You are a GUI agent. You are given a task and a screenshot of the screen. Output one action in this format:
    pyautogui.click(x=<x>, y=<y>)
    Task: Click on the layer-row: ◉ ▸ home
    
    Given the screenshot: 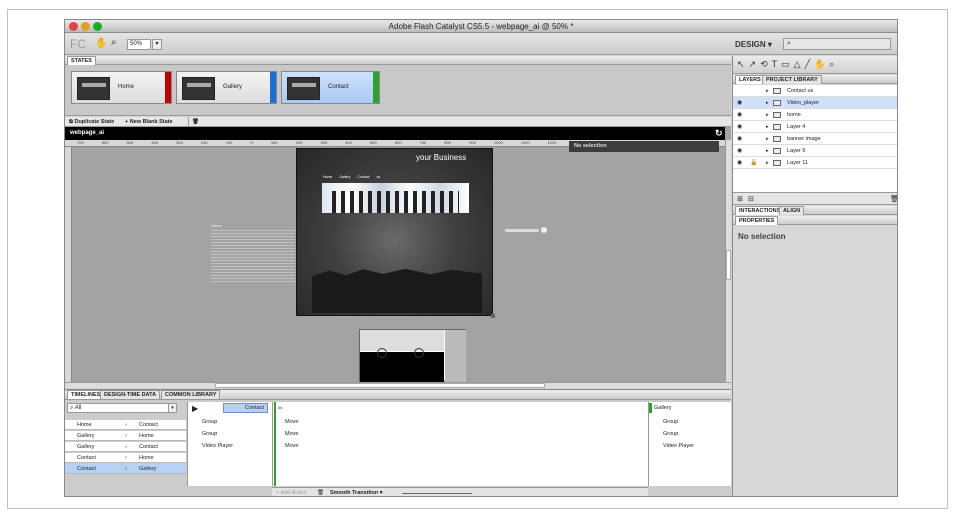 What is the action you would take?
    pyautogui.click(x=815, y=115)
    